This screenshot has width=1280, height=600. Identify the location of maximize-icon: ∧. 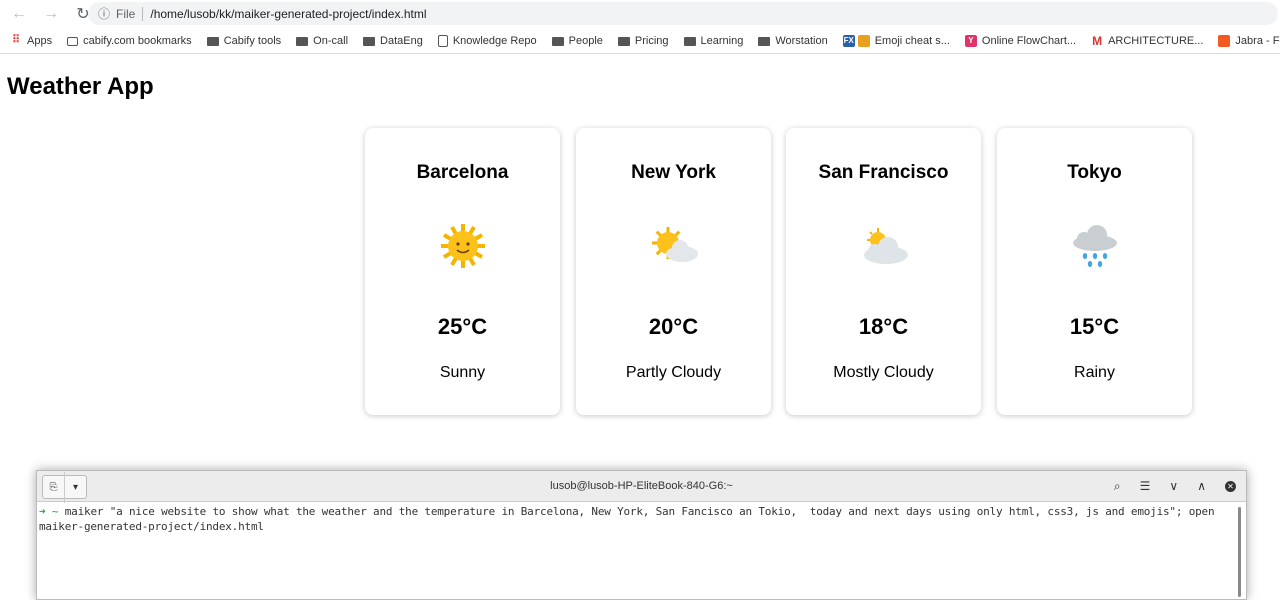
(1201, 486).